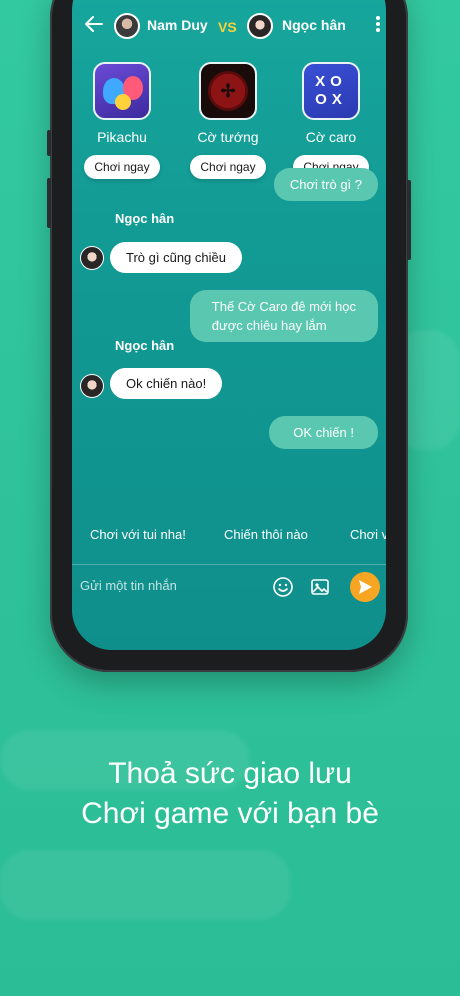 This screenshot has width=460, height=996. What do you see at coordinates (145, 885) in the screenshot?
I see `background-blur-shape` at bounding box center [145, 885].